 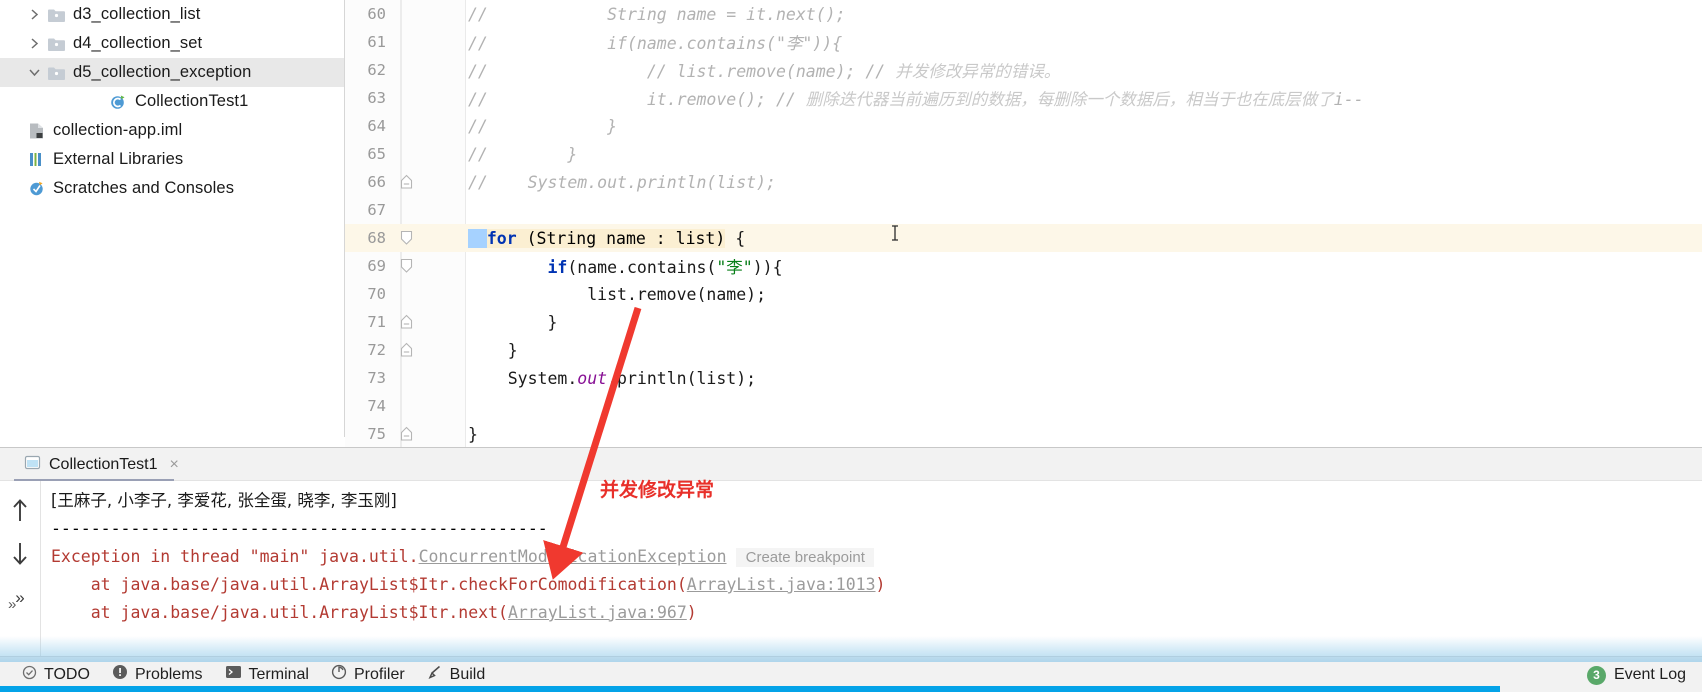 What do you see at coordinates (118, 102) in the screenshot?
I see `java-class-icon` at bounding box center [118, 102].